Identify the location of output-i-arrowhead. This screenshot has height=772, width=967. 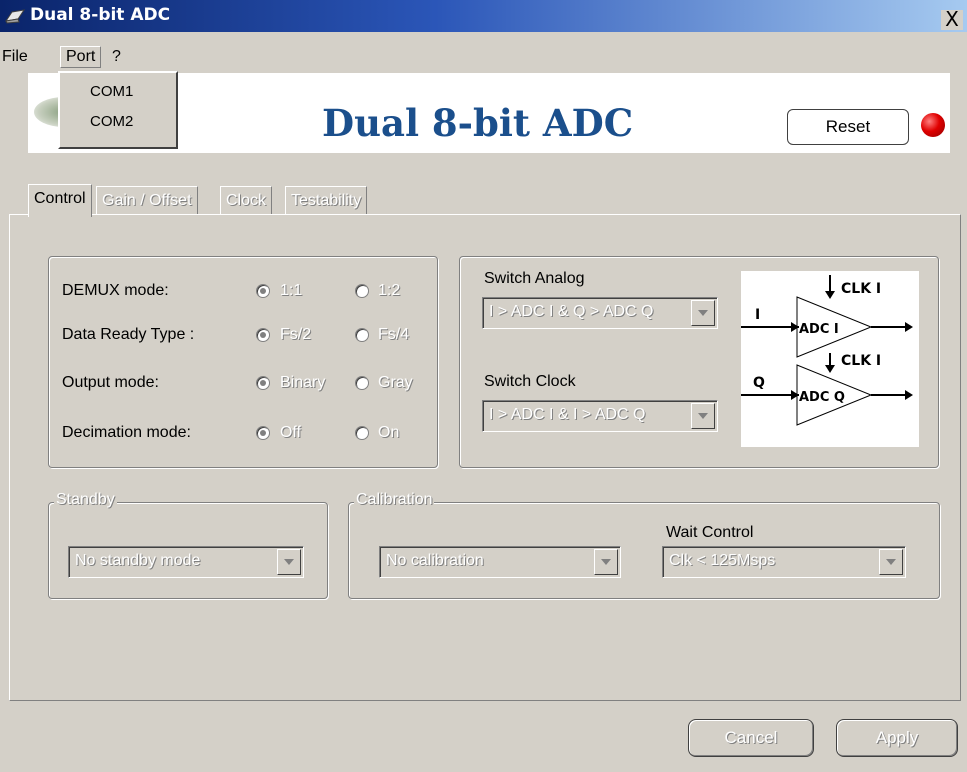
(909, 327).